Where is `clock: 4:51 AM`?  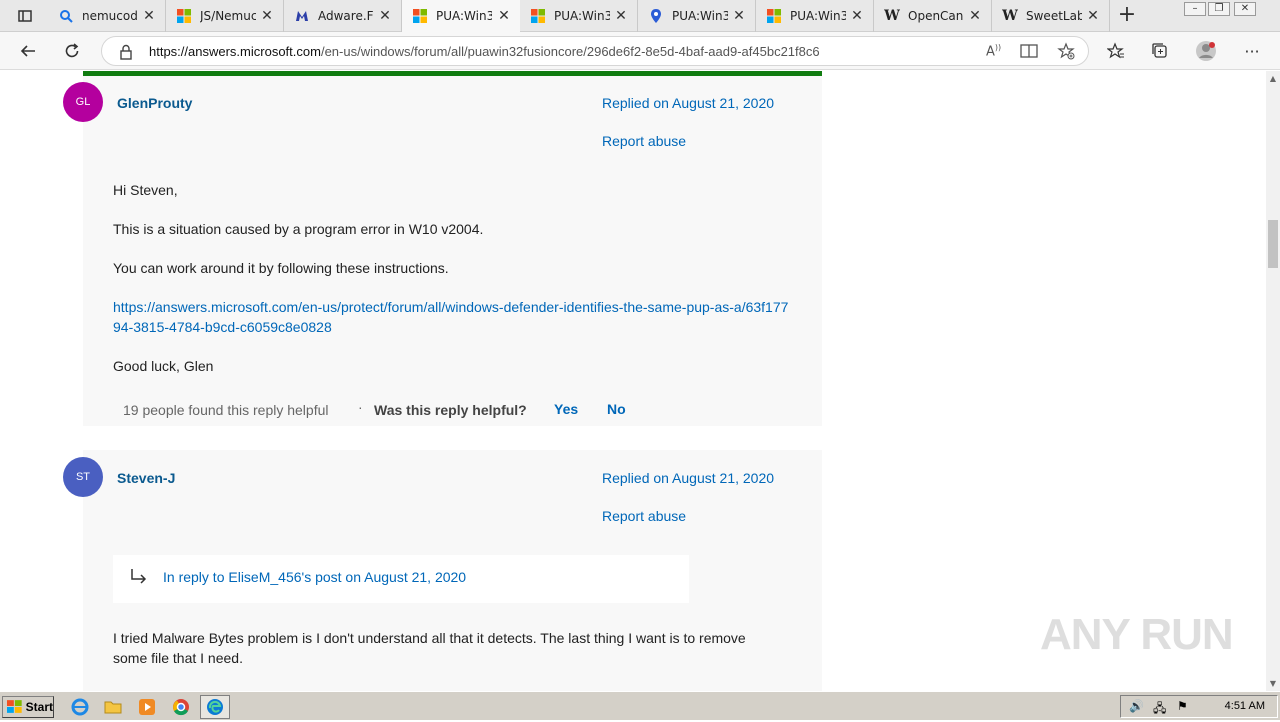 clock: 4:51 AM is located at coordinates (1245, 706).